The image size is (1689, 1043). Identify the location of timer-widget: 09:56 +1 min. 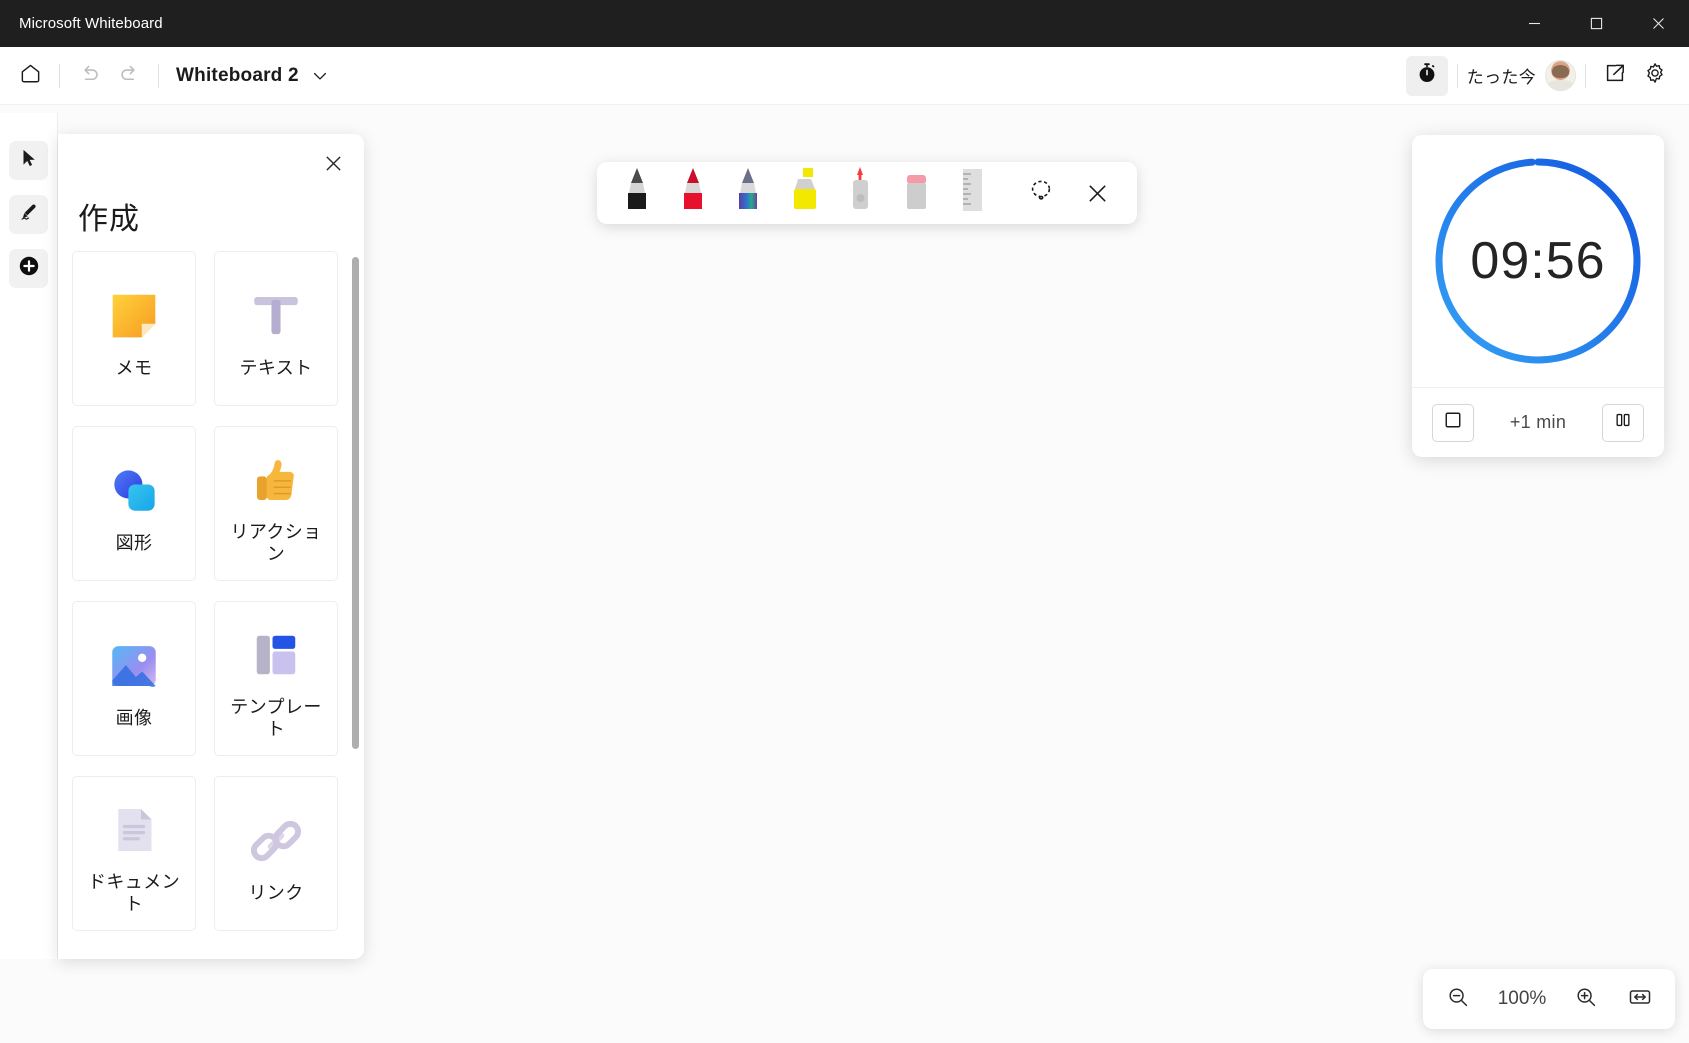
(1538, 296).